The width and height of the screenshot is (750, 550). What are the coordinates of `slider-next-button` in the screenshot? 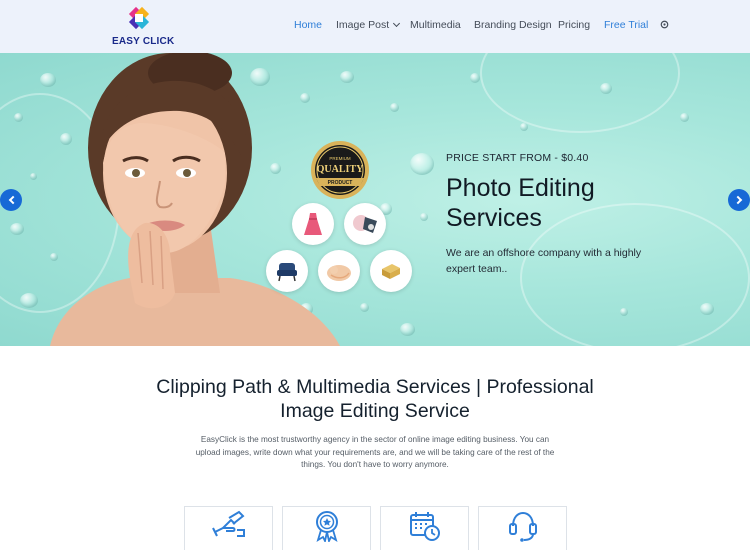 It's located at (739, 200).